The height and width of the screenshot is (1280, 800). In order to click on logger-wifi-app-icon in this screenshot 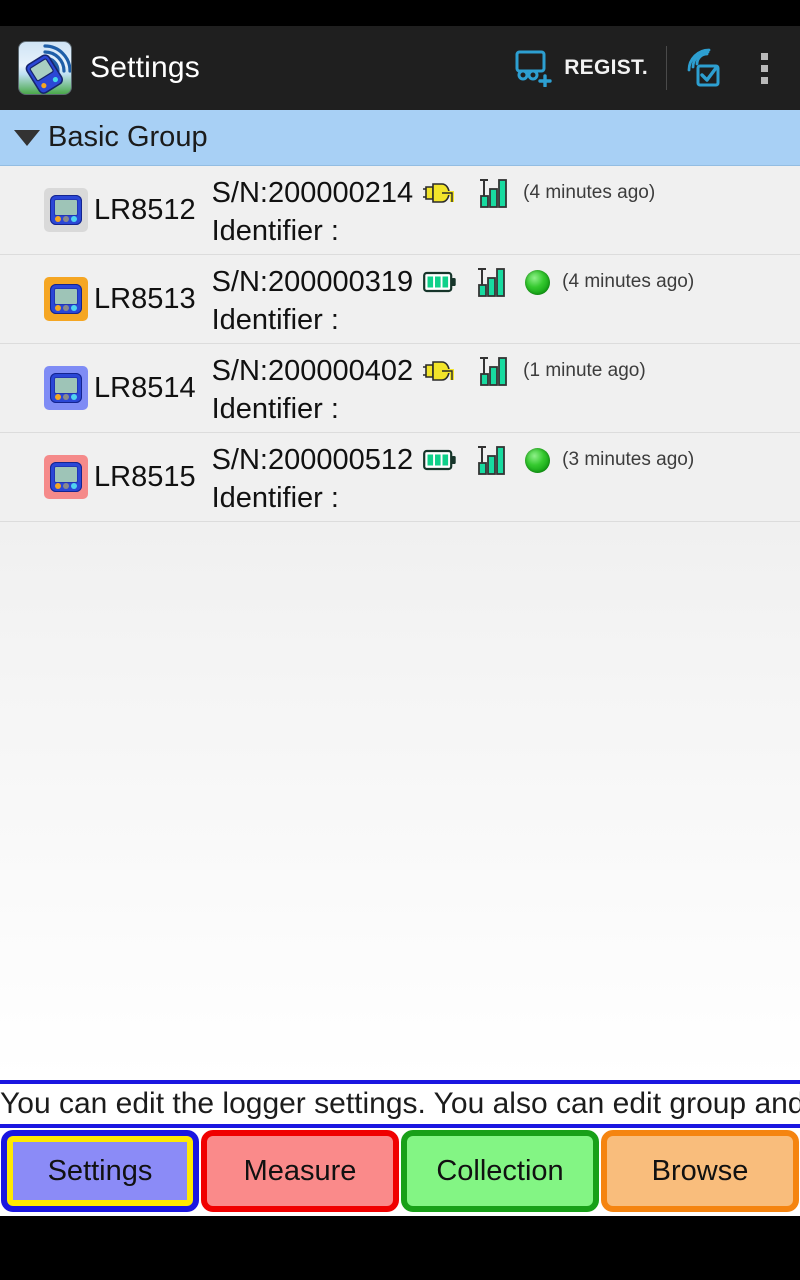, I will do `click(45, 68)`.